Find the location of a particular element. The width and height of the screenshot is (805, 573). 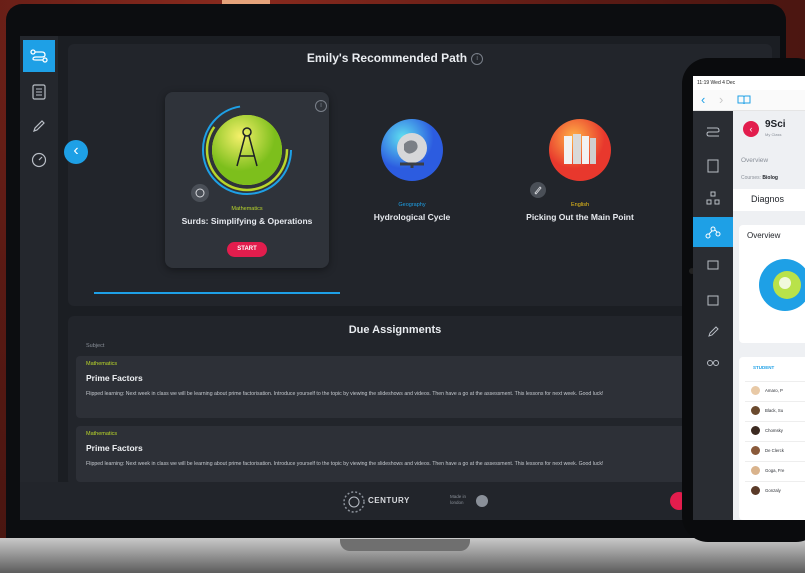

student-name: Chomsky is located at coordinates (774, 430).